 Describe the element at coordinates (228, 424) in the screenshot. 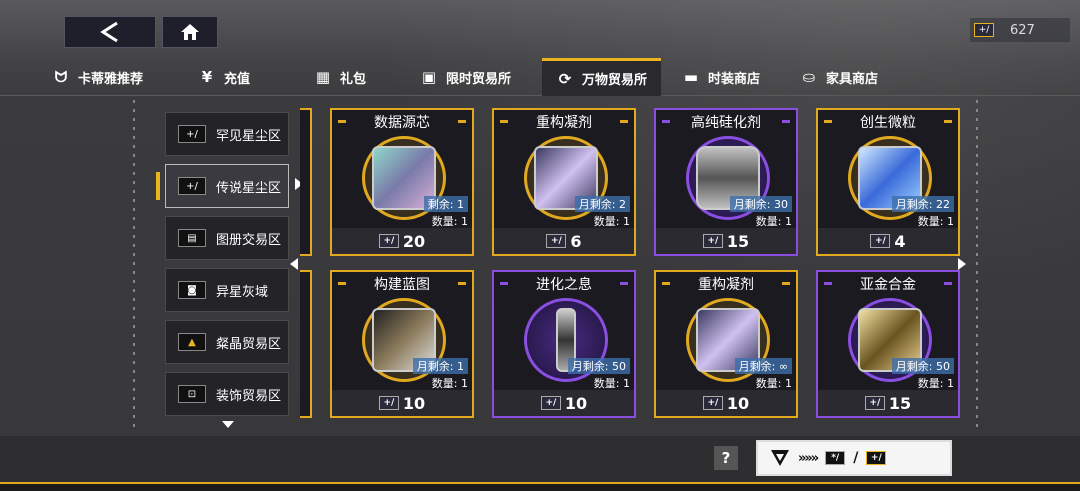

I see `scroll-down-icon` at that location.